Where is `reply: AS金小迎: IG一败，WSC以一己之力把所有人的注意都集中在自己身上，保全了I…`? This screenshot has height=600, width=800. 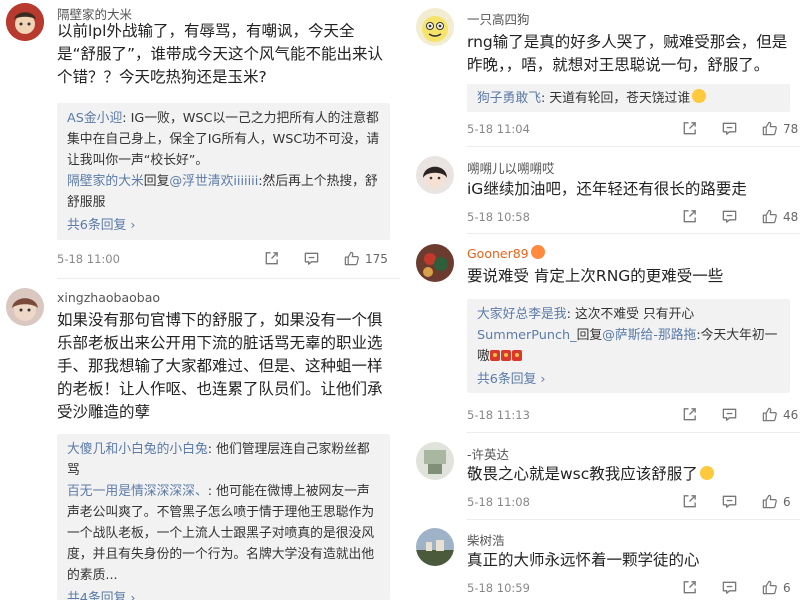
reply: AS金小迎: IG一败，WSC以一己之力把所有人的注意都集中在自己身上，保全了I… is located at coordinates (223, 139).